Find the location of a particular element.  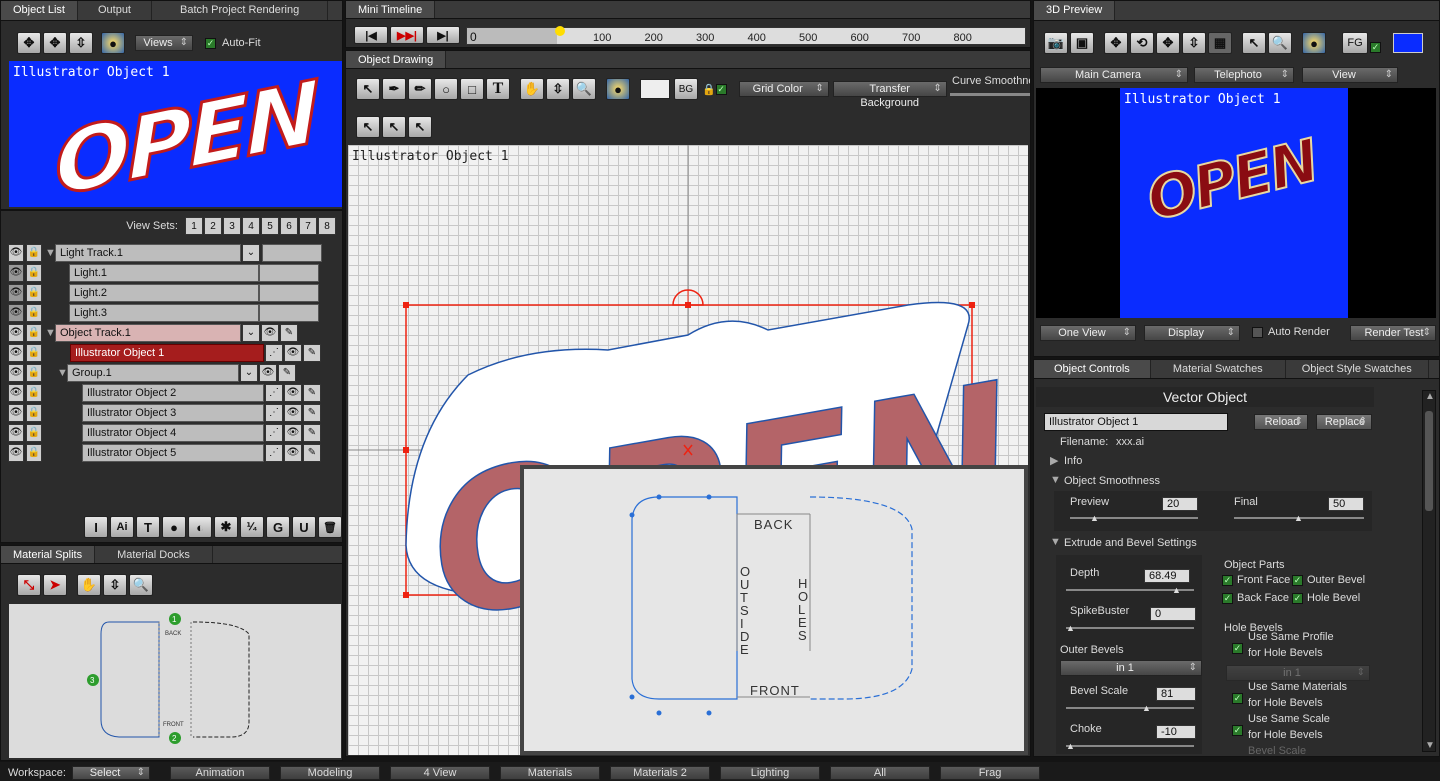

hand-tool-icon: ✋ is located at coordinates (532, 89).